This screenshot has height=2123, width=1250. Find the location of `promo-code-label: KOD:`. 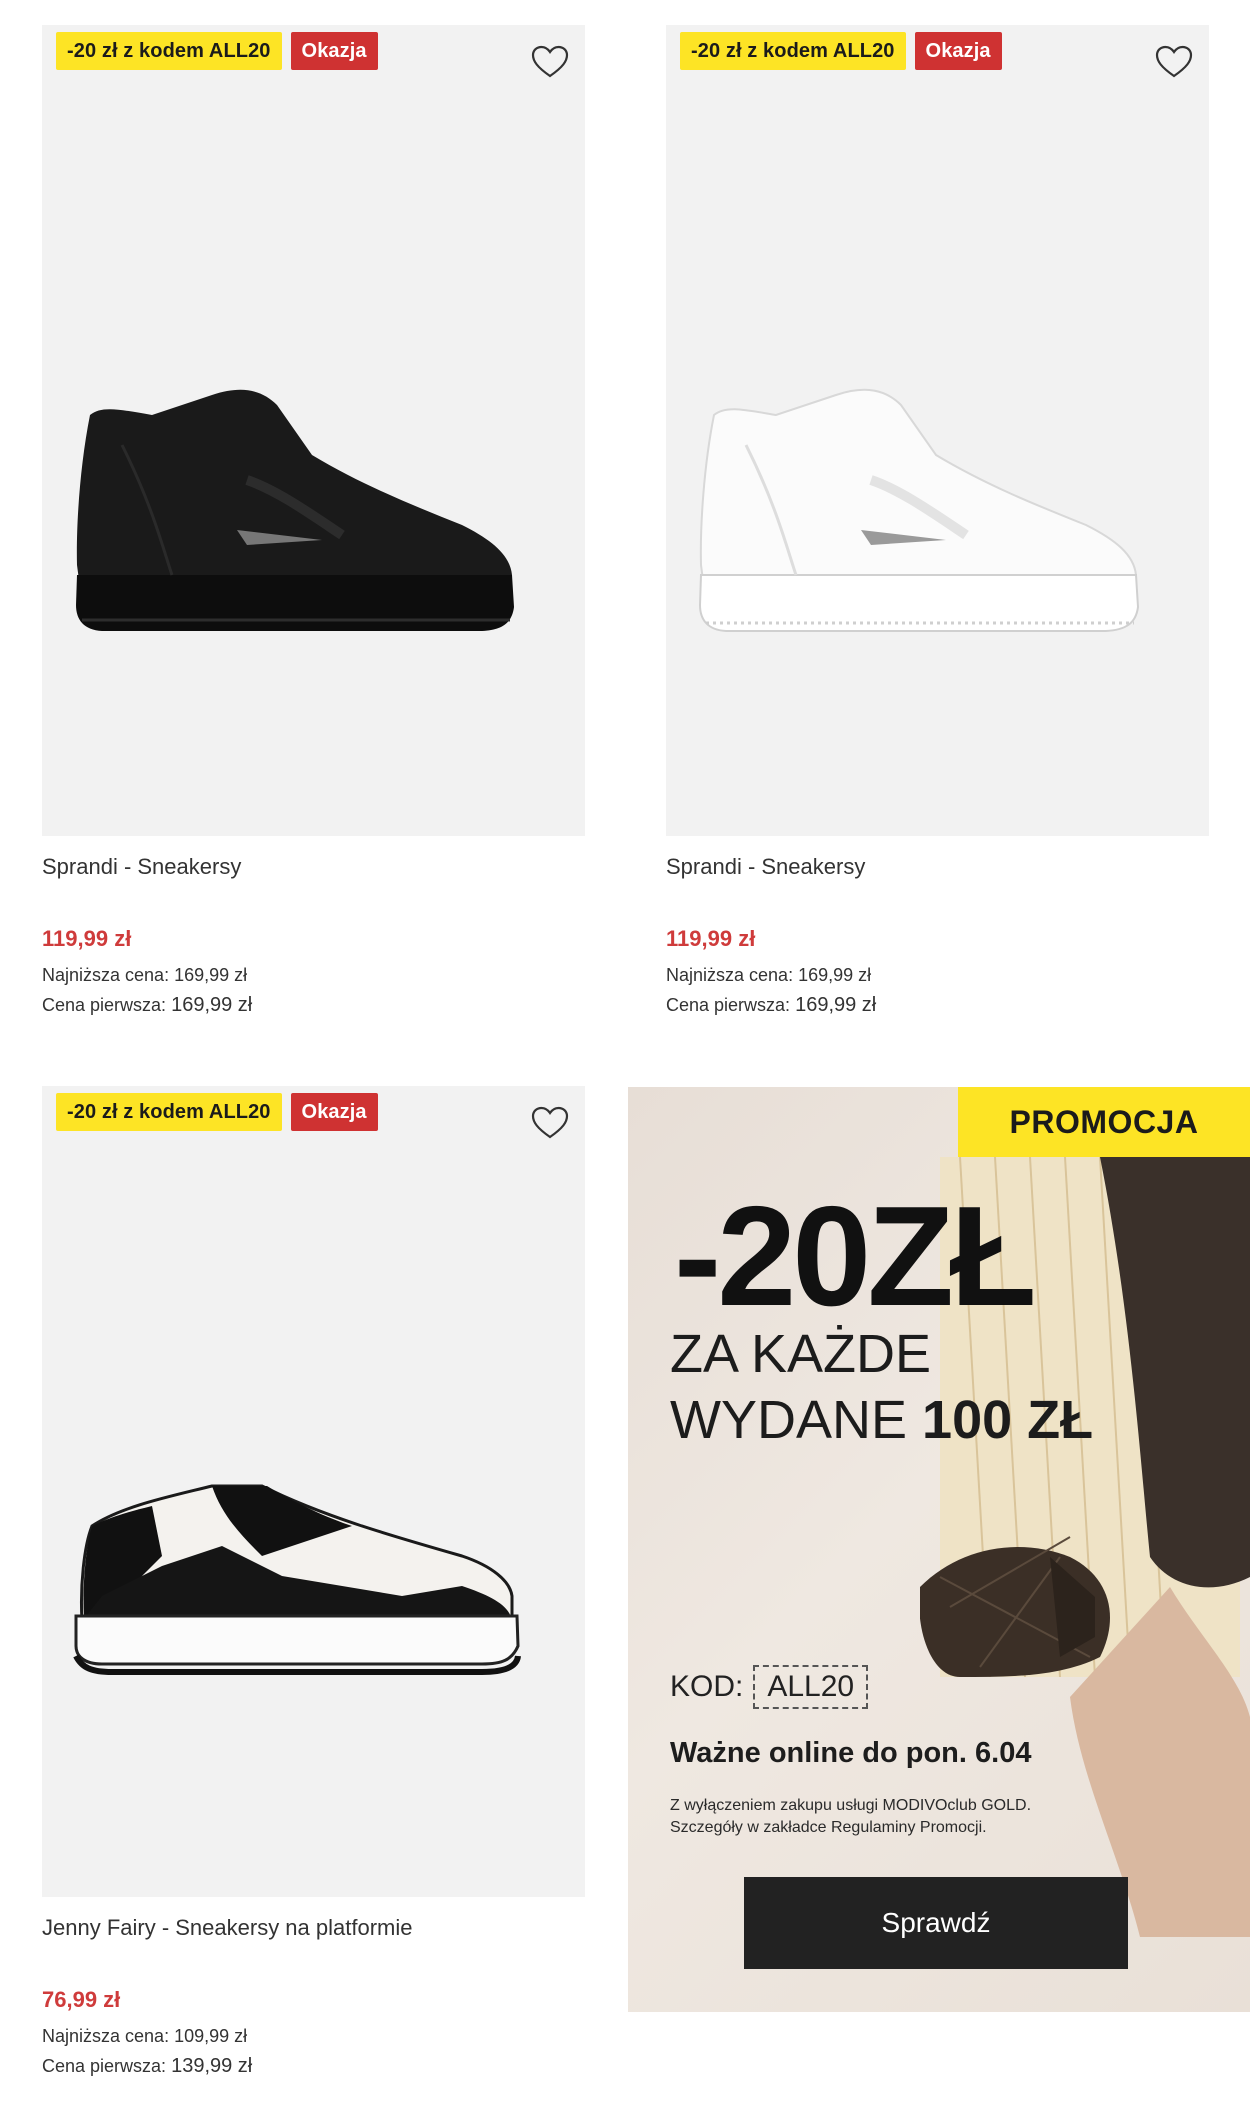

promo-code-label: KOD: is located at coordinates (707, 1686).